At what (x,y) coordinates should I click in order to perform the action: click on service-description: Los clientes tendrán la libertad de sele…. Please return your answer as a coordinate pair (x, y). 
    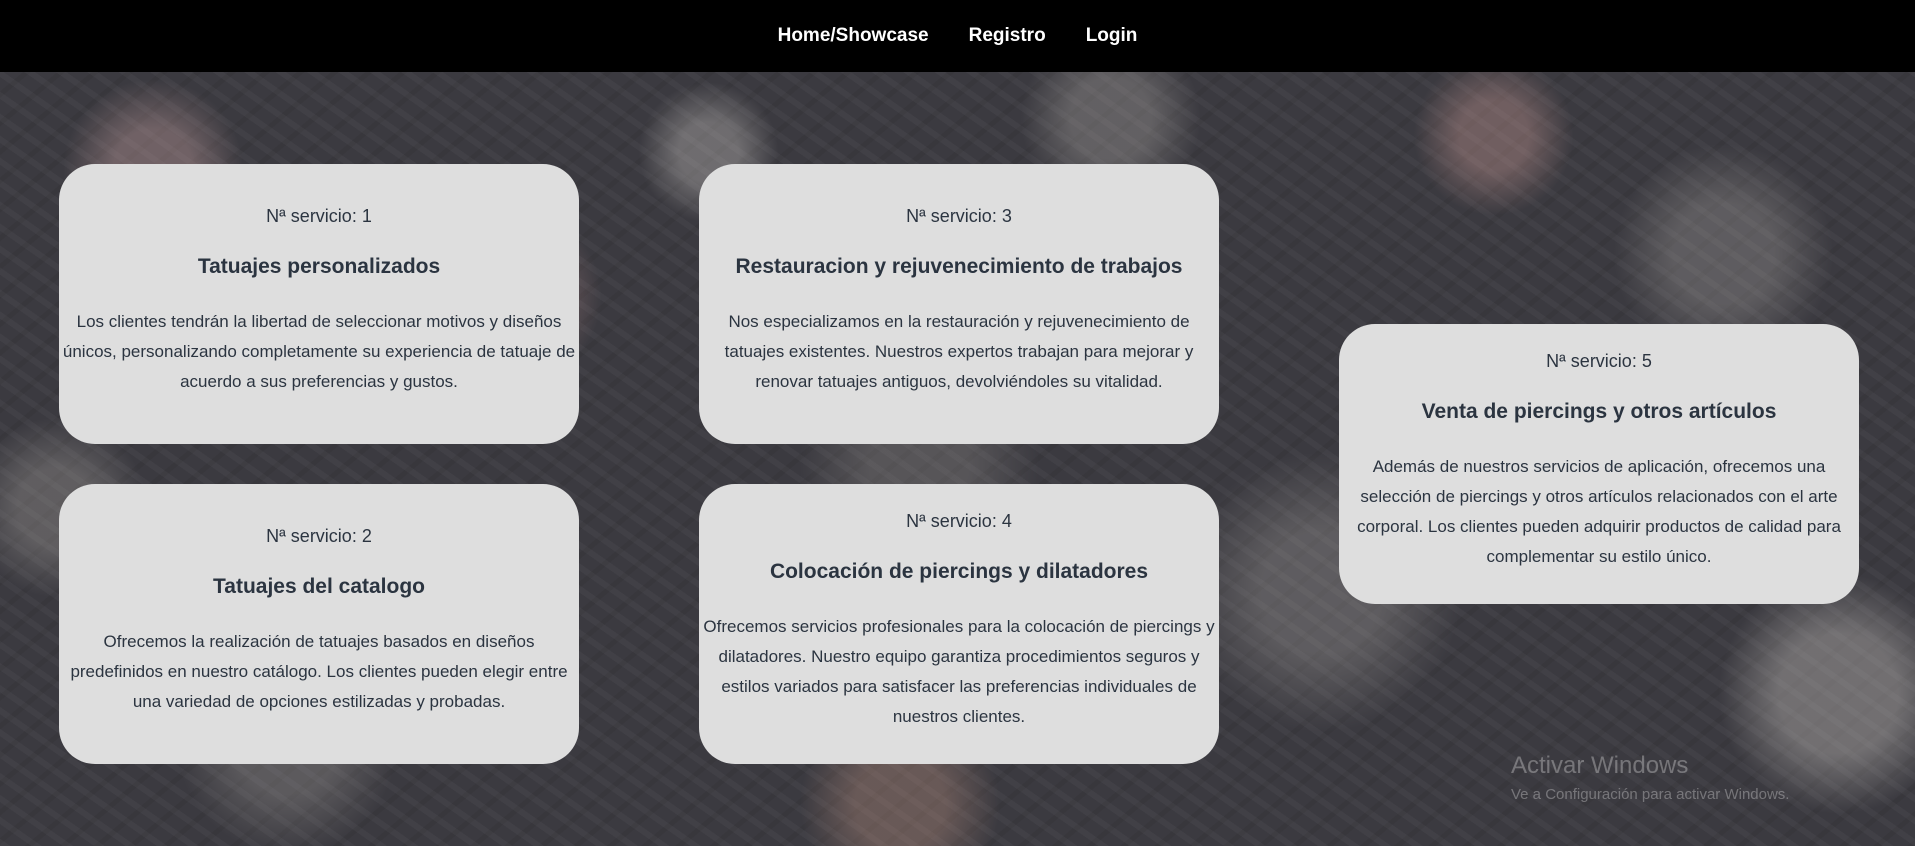
    Looking at the image, I should click on (319, 351).